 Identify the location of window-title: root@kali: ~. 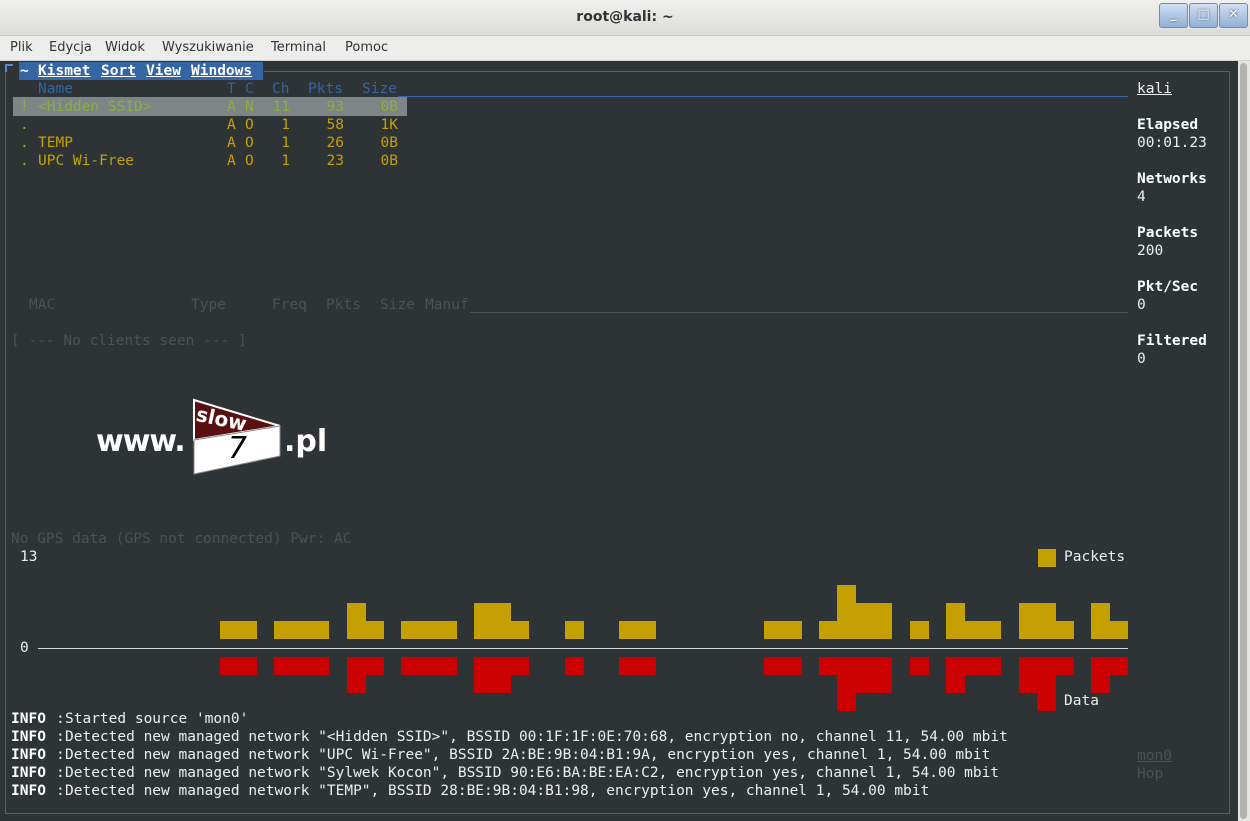
(625, 17).